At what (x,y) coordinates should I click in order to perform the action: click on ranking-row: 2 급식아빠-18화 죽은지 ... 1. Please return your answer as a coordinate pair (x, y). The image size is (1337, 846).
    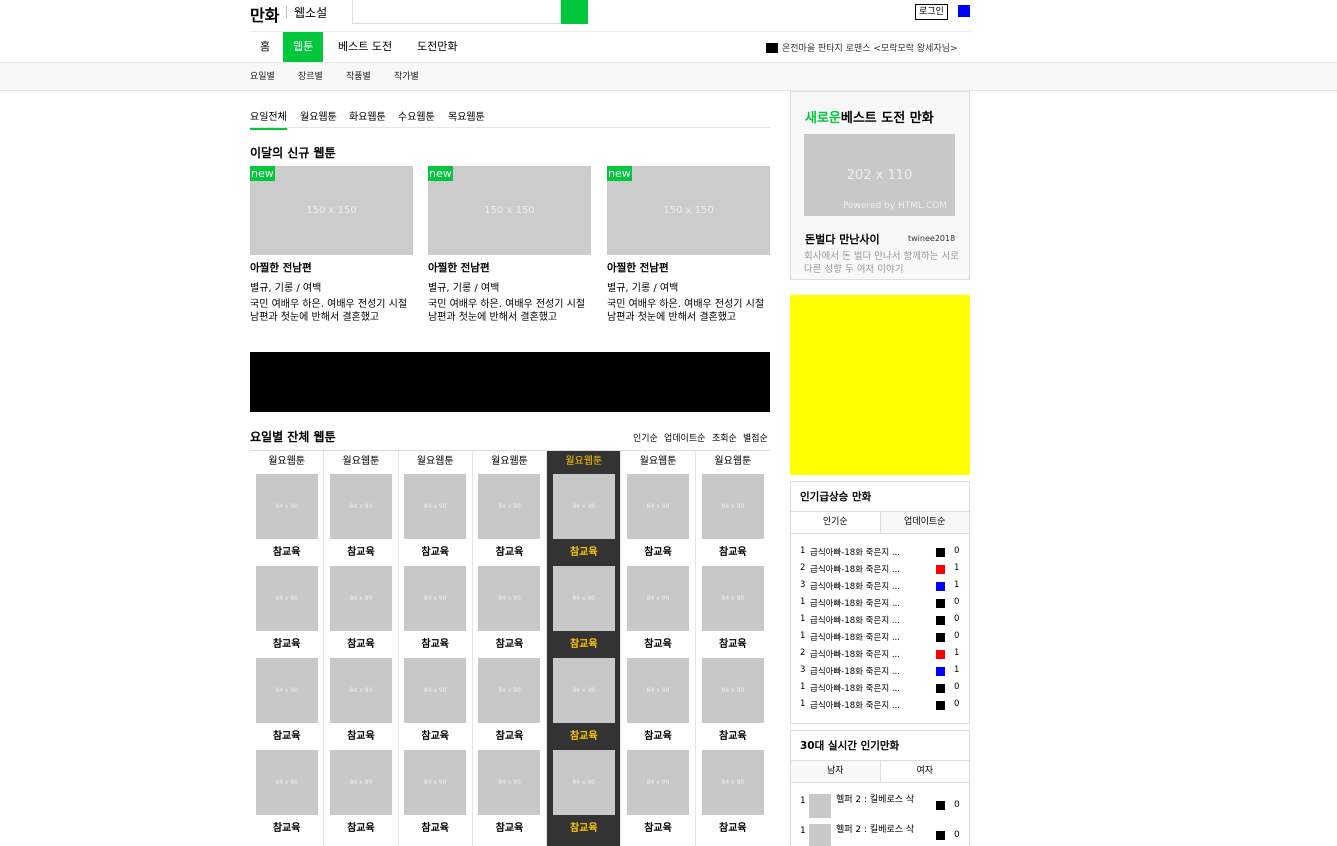
    Looking at the image, I should click on (880, 653).